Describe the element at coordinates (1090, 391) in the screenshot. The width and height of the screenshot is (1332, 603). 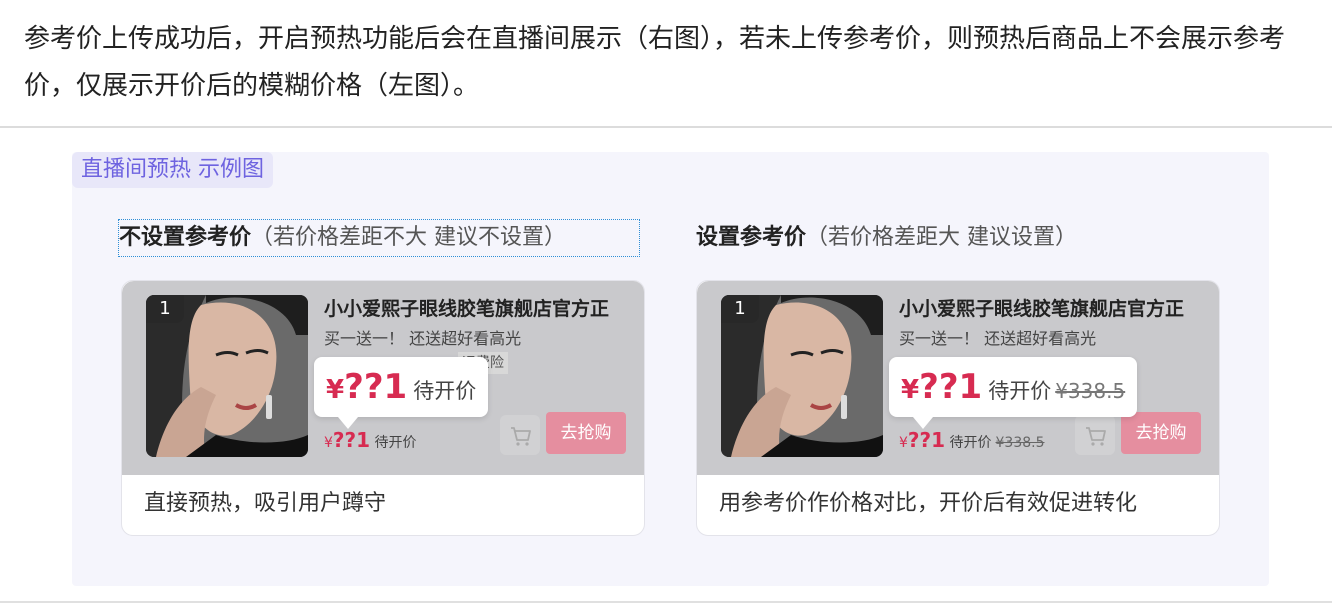
I see `bubble-reference-price: ¥338.5` at that location.